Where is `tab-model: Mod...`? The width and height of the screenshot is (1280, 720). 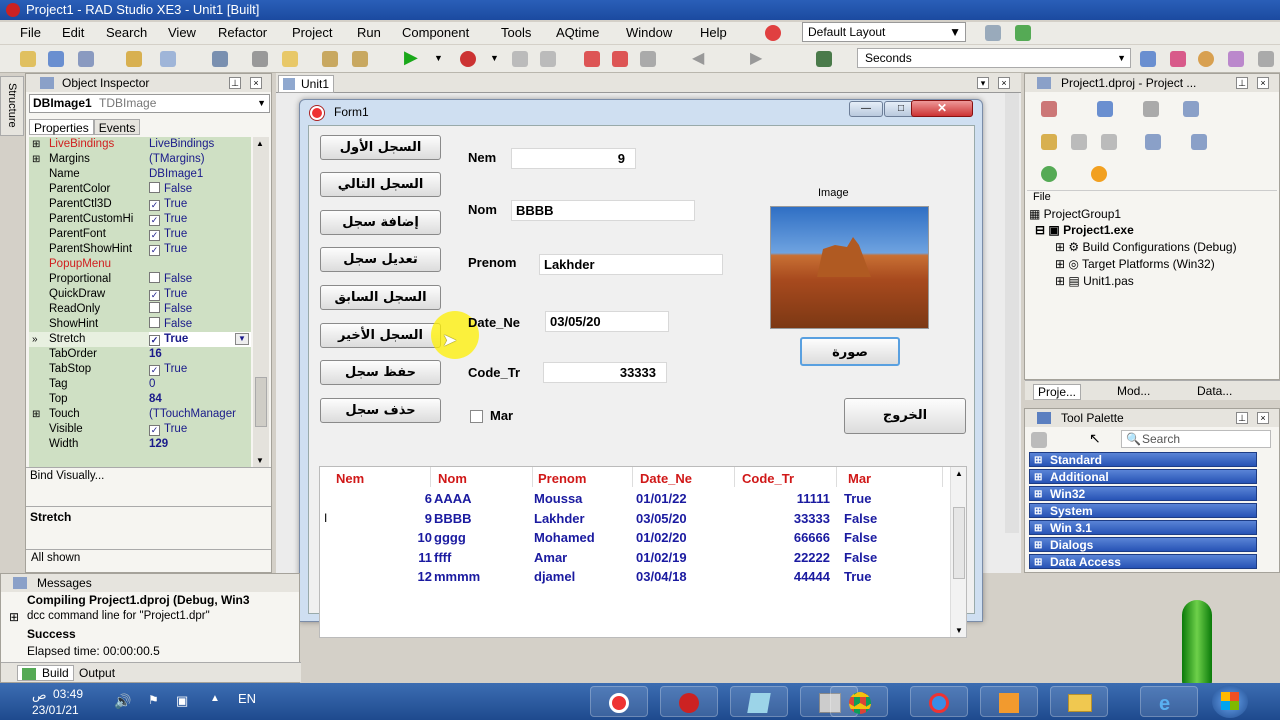 tab-model: Mod... is located at coordinates (1133, 391).